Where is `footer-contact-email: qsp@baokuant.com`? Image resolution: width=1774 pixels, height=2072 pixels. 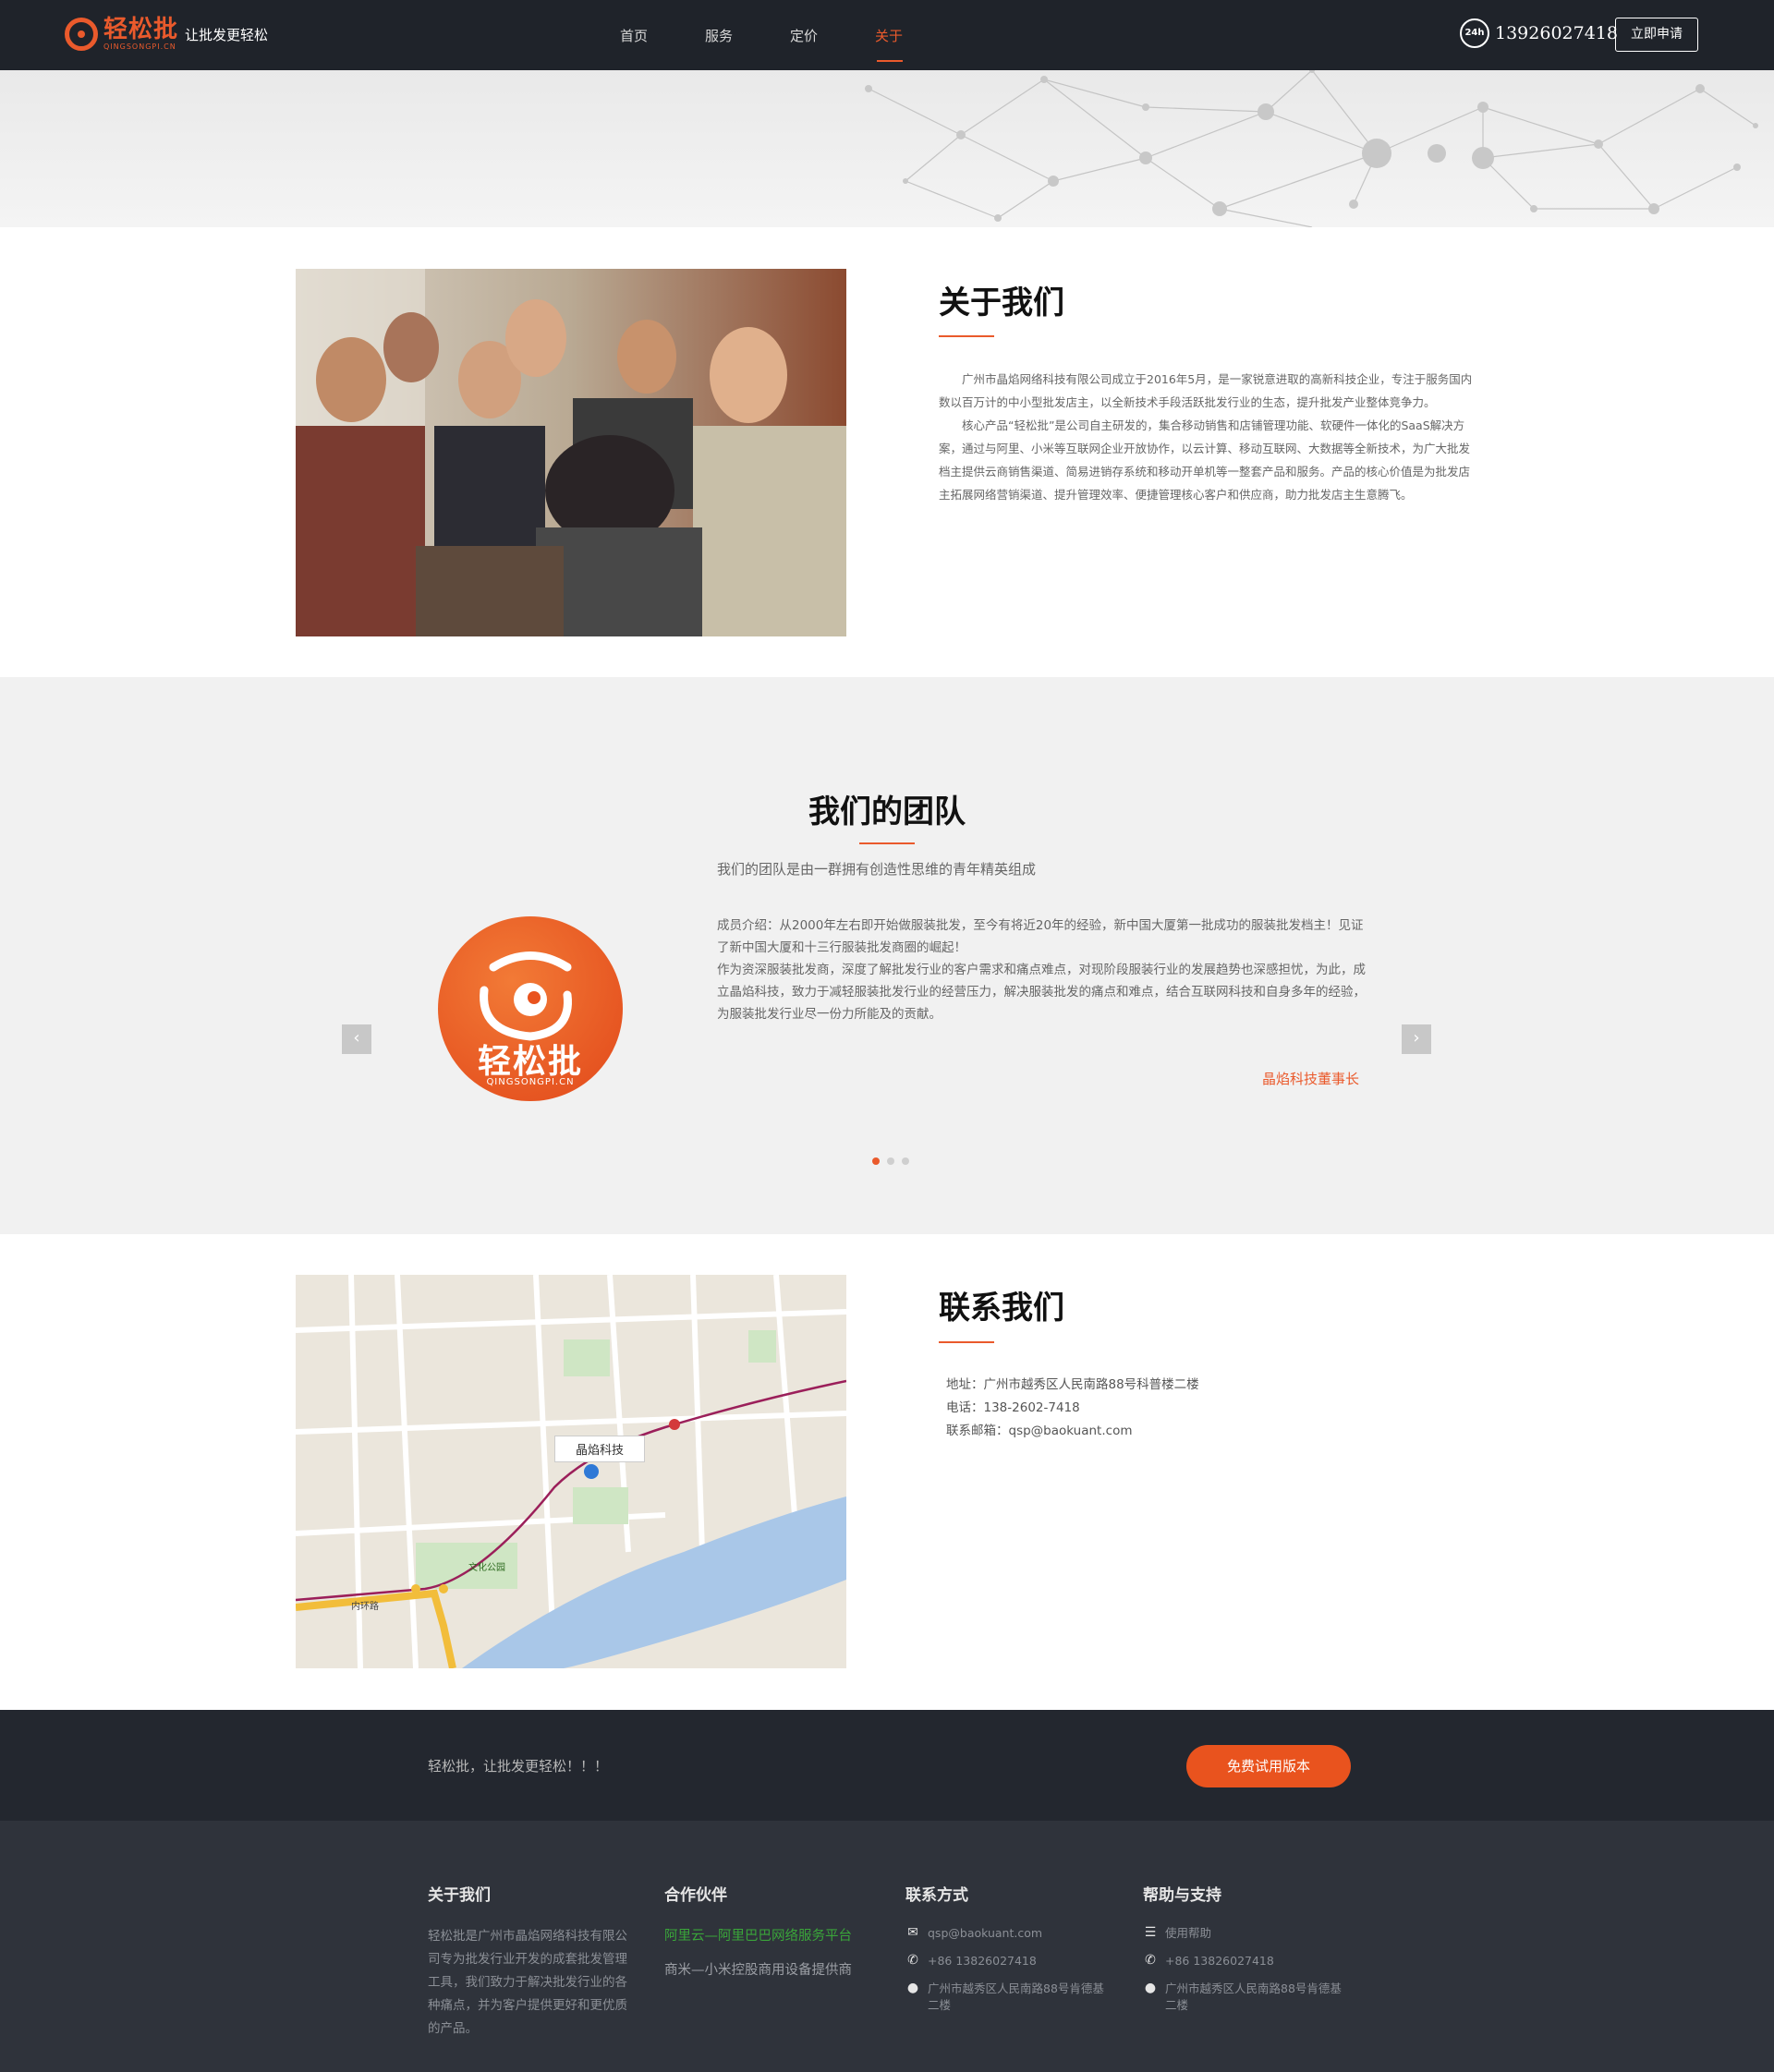
footer-contact-email: qsp@baokuant.com is located at coordinates (985, 1934).